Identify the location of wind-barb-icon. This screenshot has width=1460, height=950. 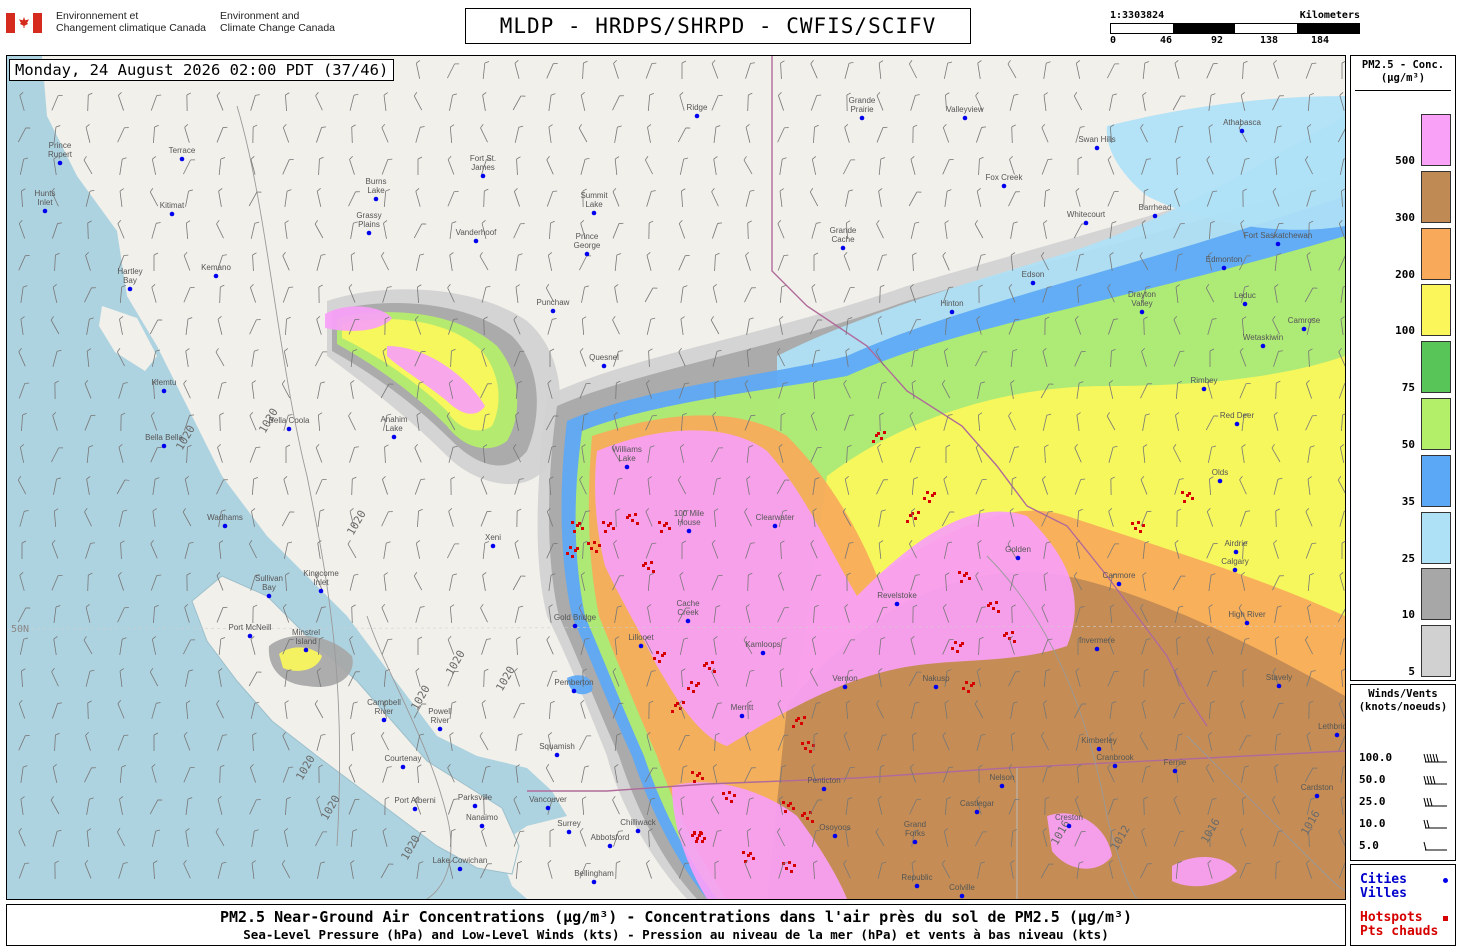
(1435, 801).